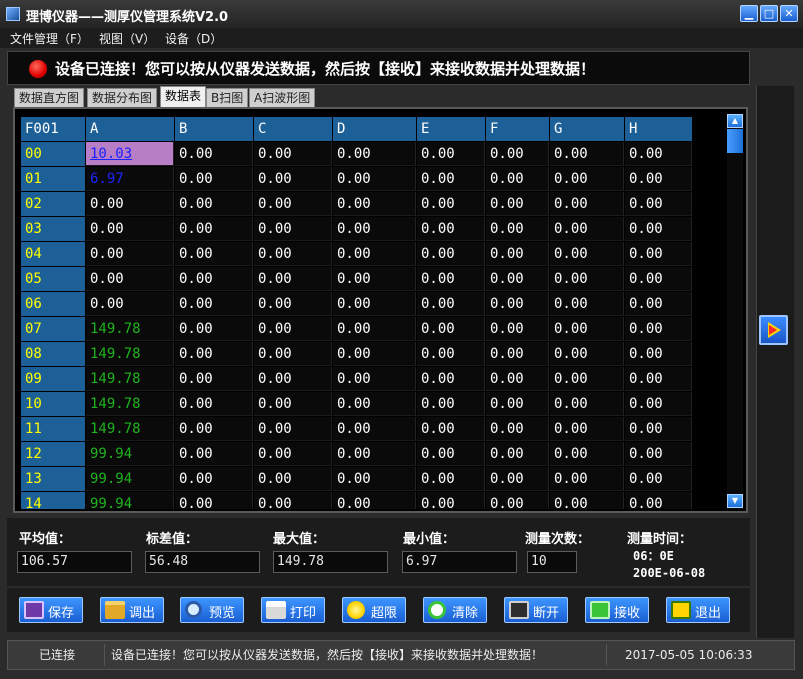 The height and width of the screenshot is (679, 803). What do you see at coordinates (132, 610) in the screenshot?
I see `load-button: 调出` at bounding box center [132, 610].